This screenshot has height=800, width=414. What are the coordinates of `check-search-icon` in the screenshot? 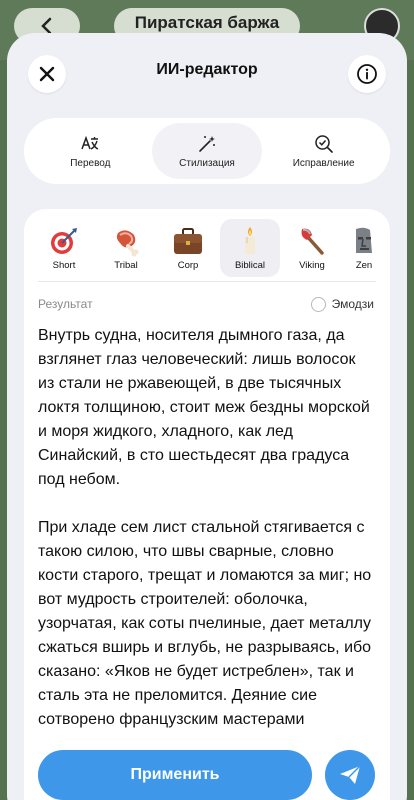 It's located at (323, 143).